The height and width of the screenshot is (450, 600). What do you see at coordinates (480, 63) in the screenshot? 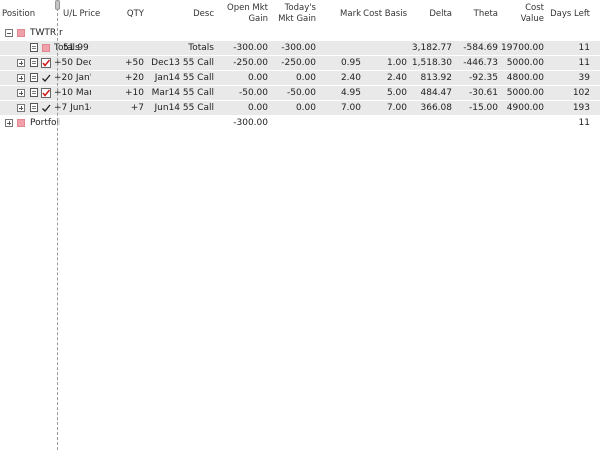
I see `position-theta: -446.73` at bounding box center [480, 63].